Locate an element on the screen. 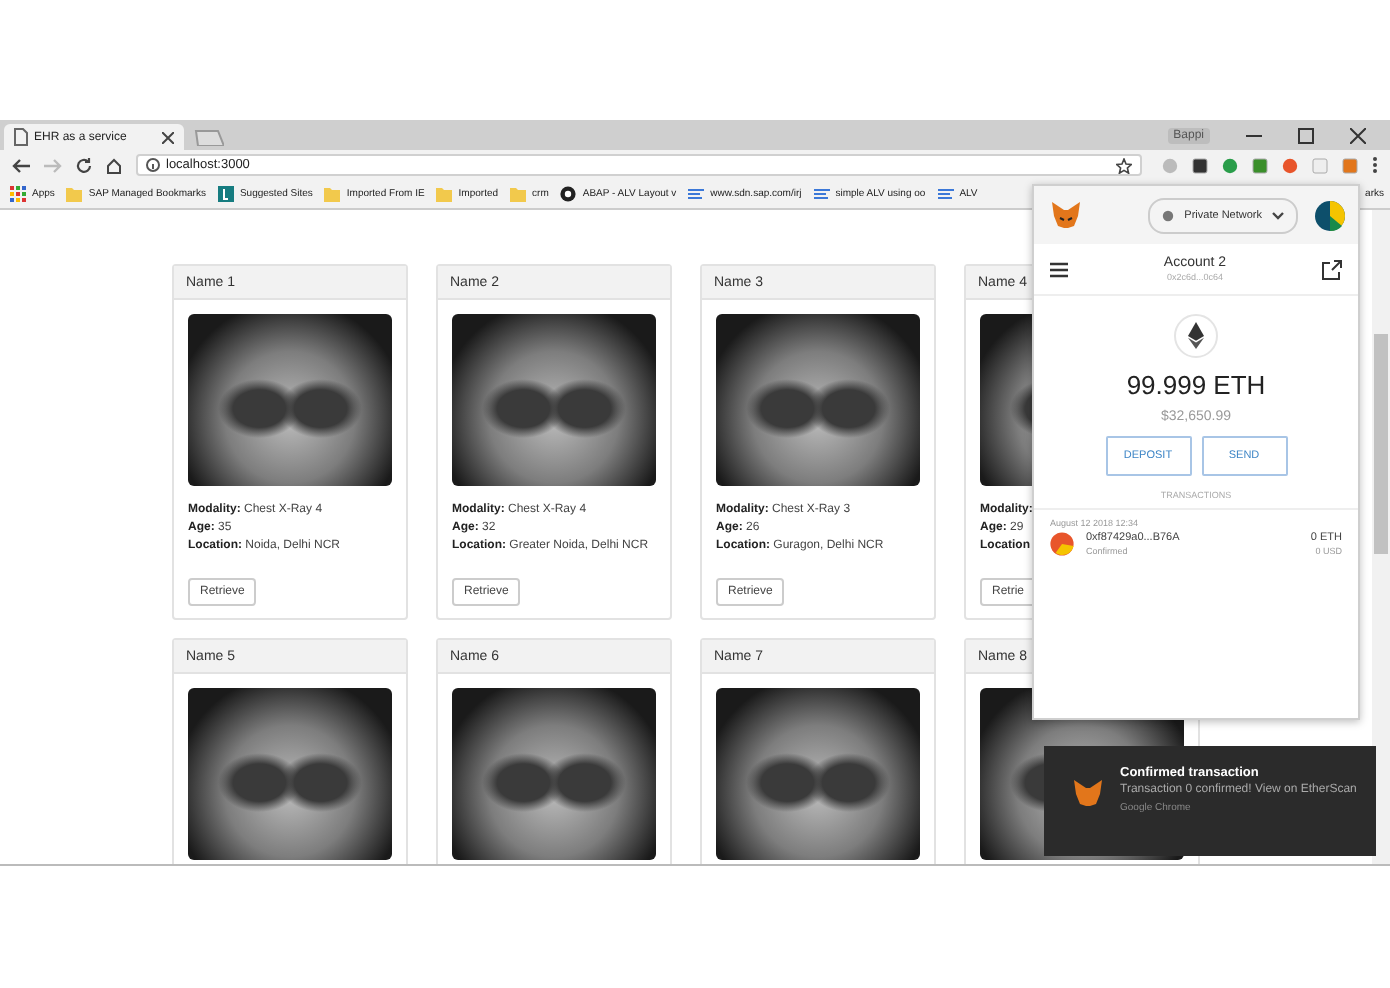  extension-icon is located at coordinates (1260, 165).